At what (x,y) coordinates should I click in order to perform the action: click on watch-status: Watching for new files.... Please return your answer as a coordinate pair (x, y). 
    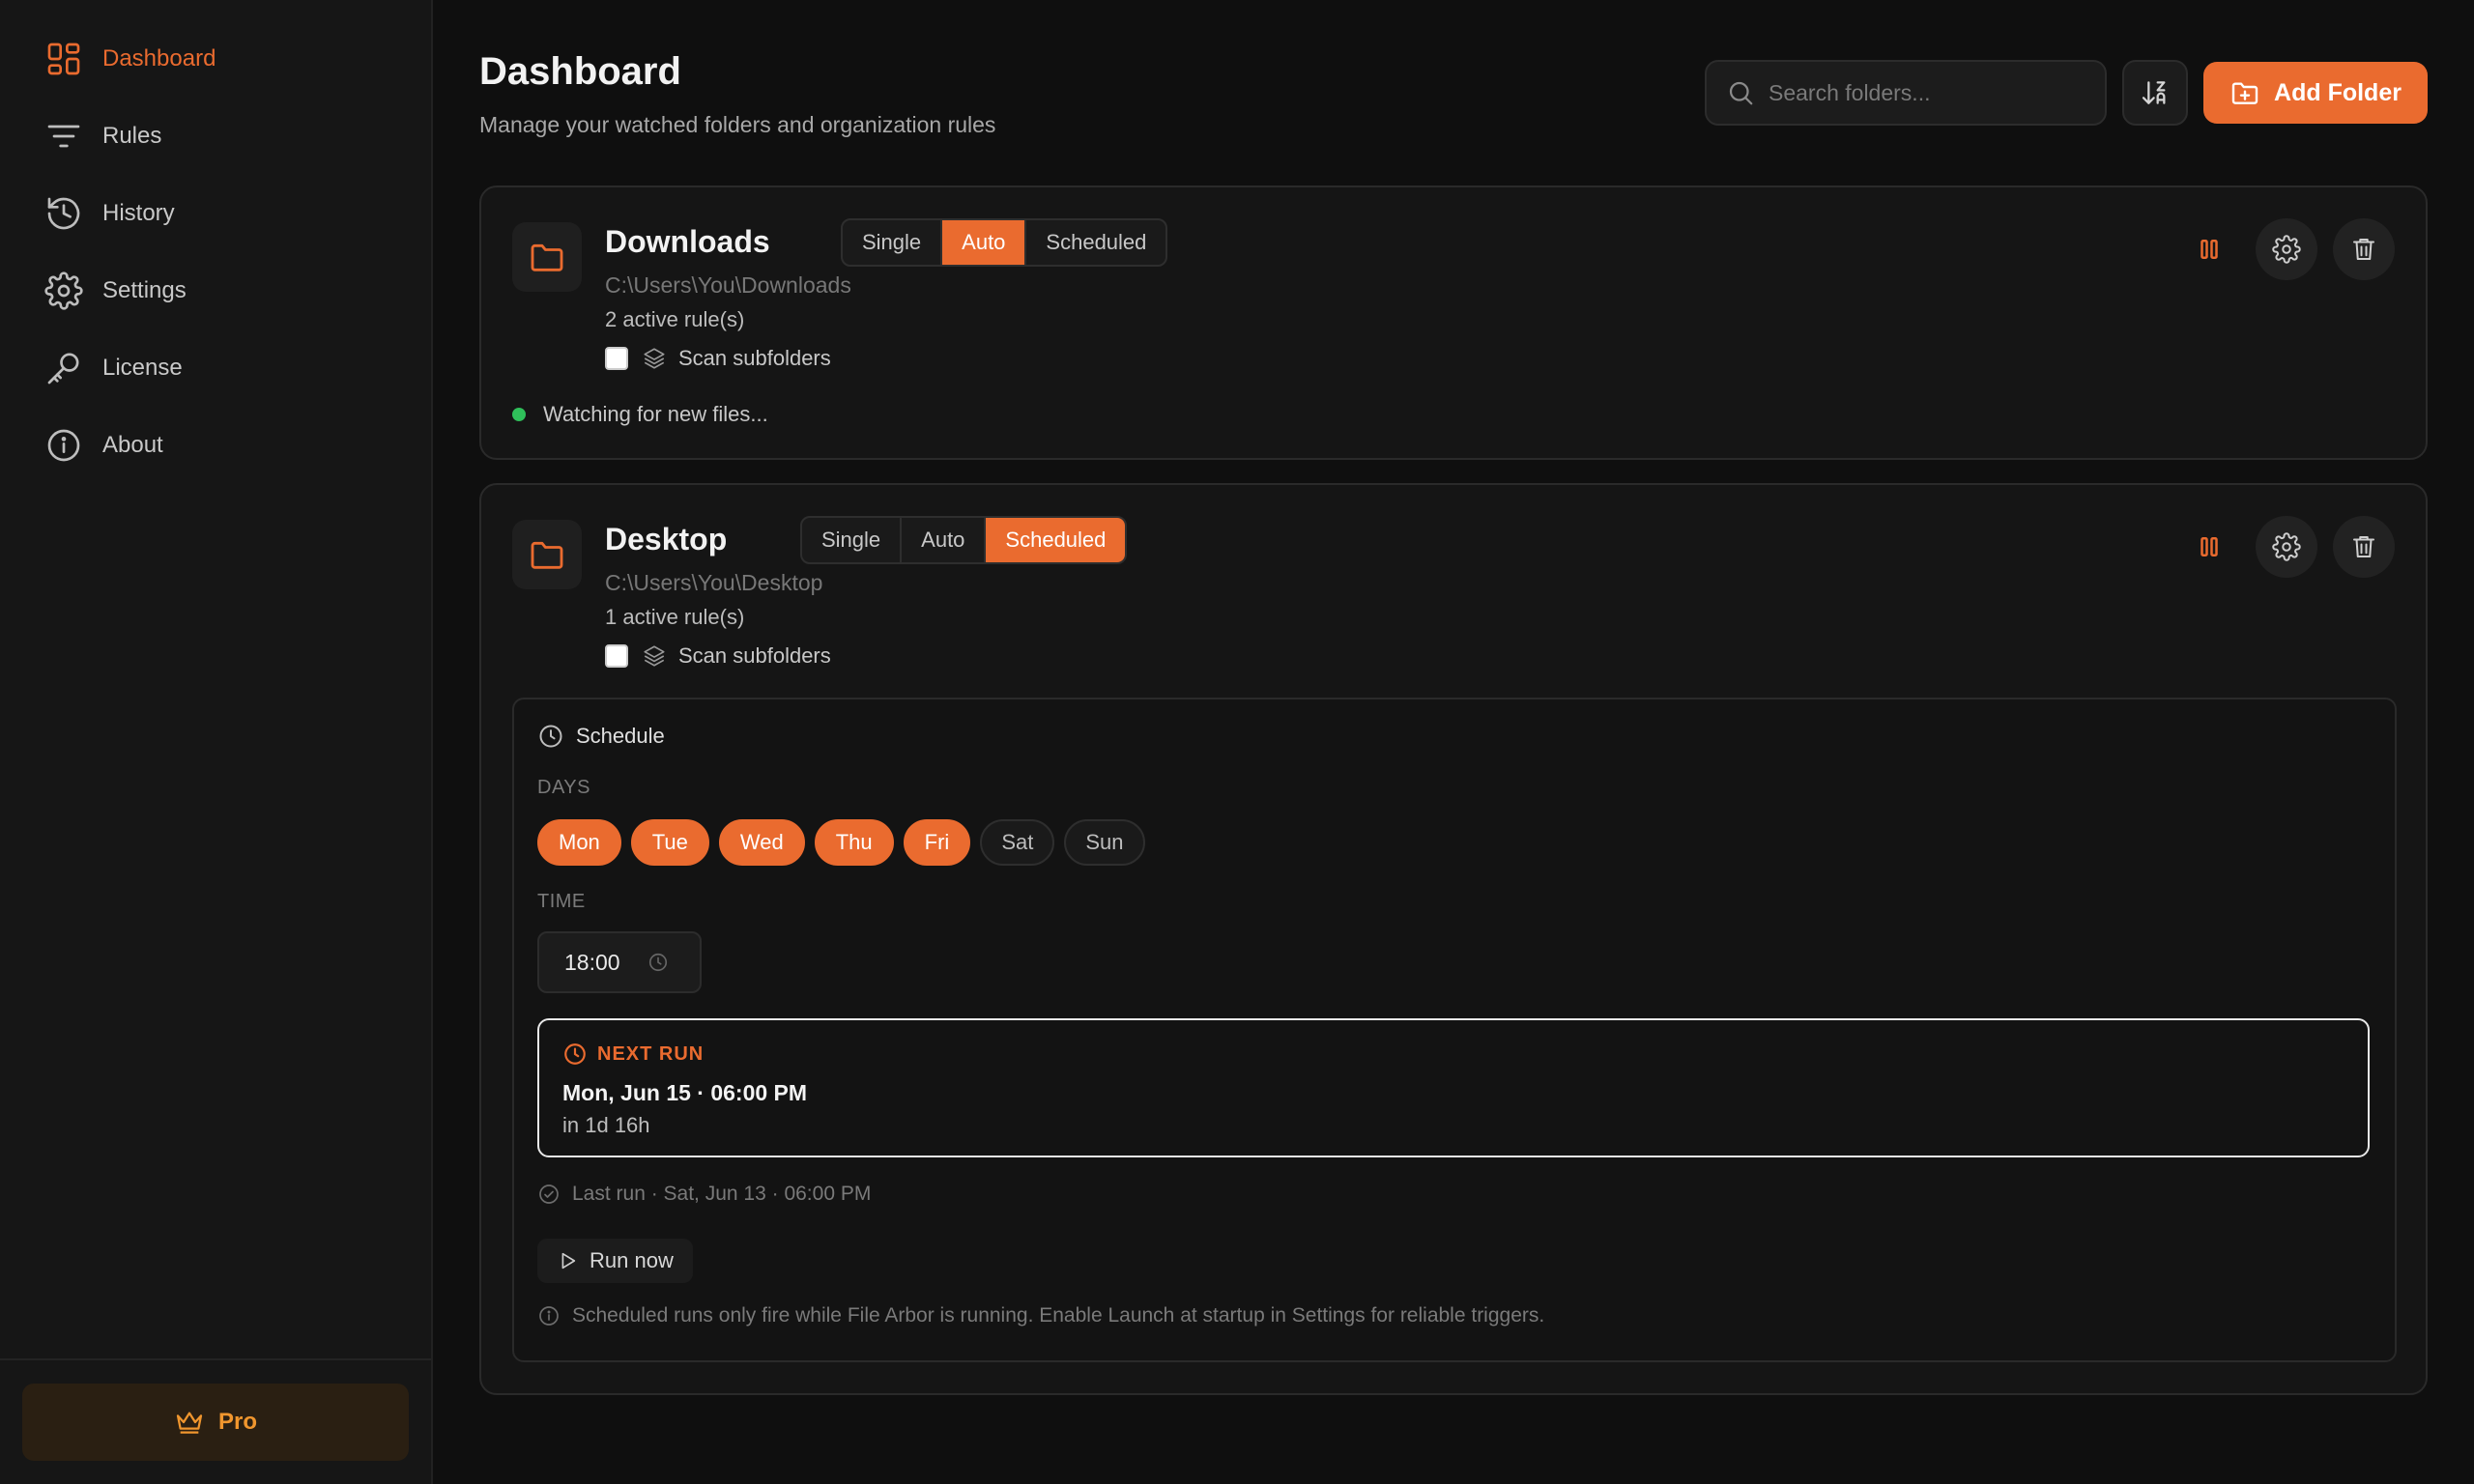
    Looking at the image, I should click on (640, 415).